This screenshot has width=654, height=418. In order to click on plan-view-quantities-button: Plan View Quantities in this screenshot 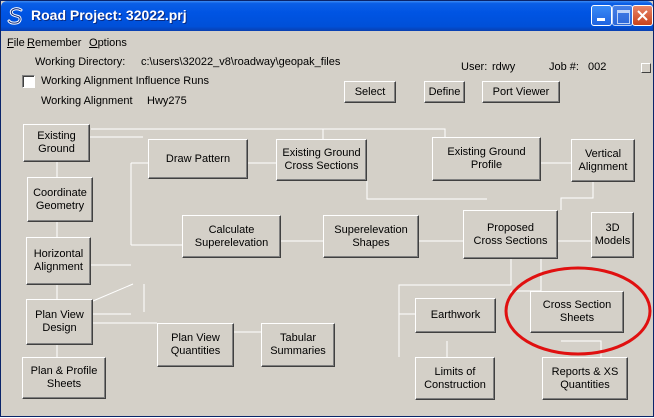, I will do `click(195, 345)`.